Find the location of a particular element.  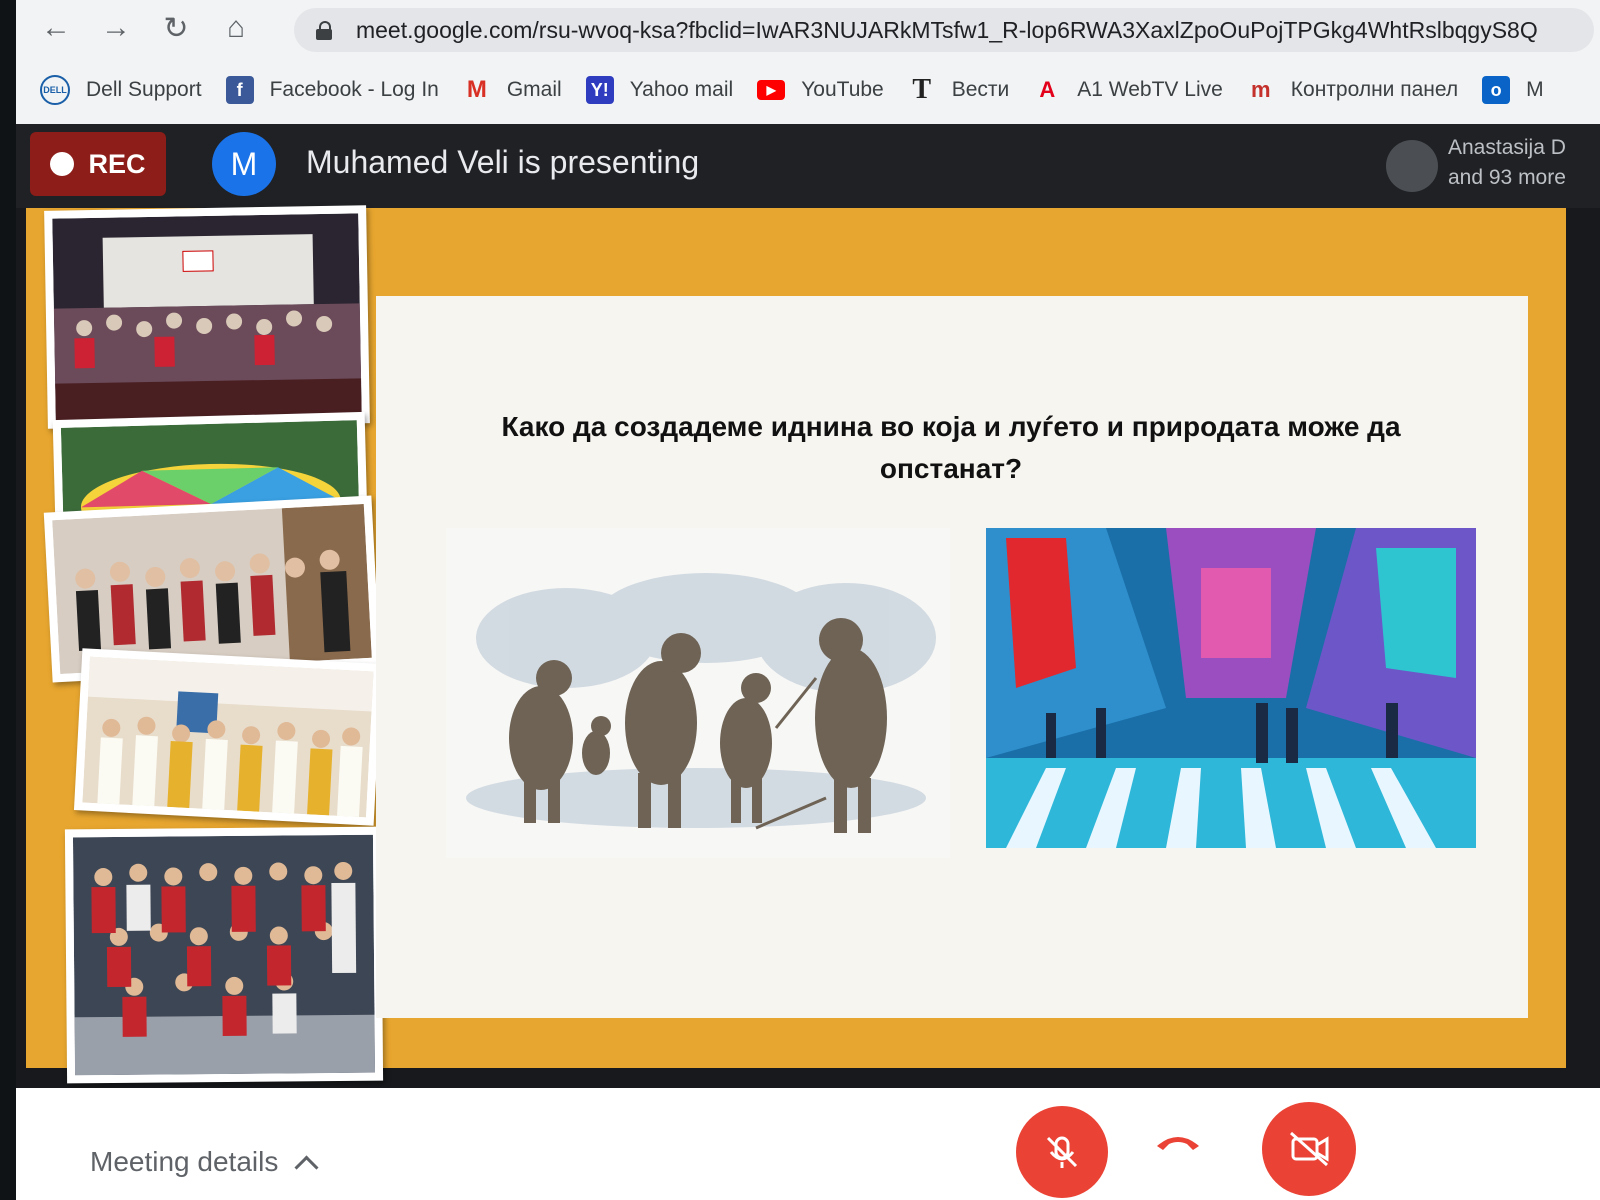

collage-photo-volunteers is located at coordinates (228, 737).